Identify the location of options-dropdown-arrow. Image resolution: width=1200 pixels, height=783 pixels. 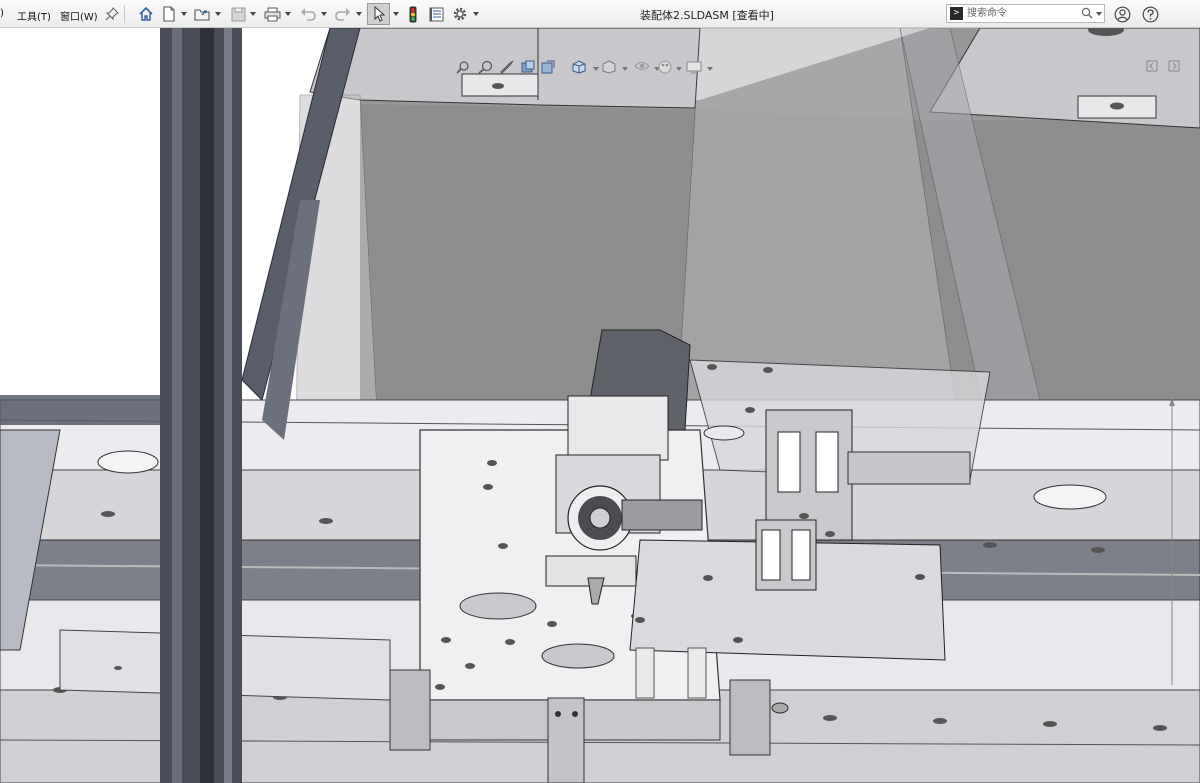
(476, 14).